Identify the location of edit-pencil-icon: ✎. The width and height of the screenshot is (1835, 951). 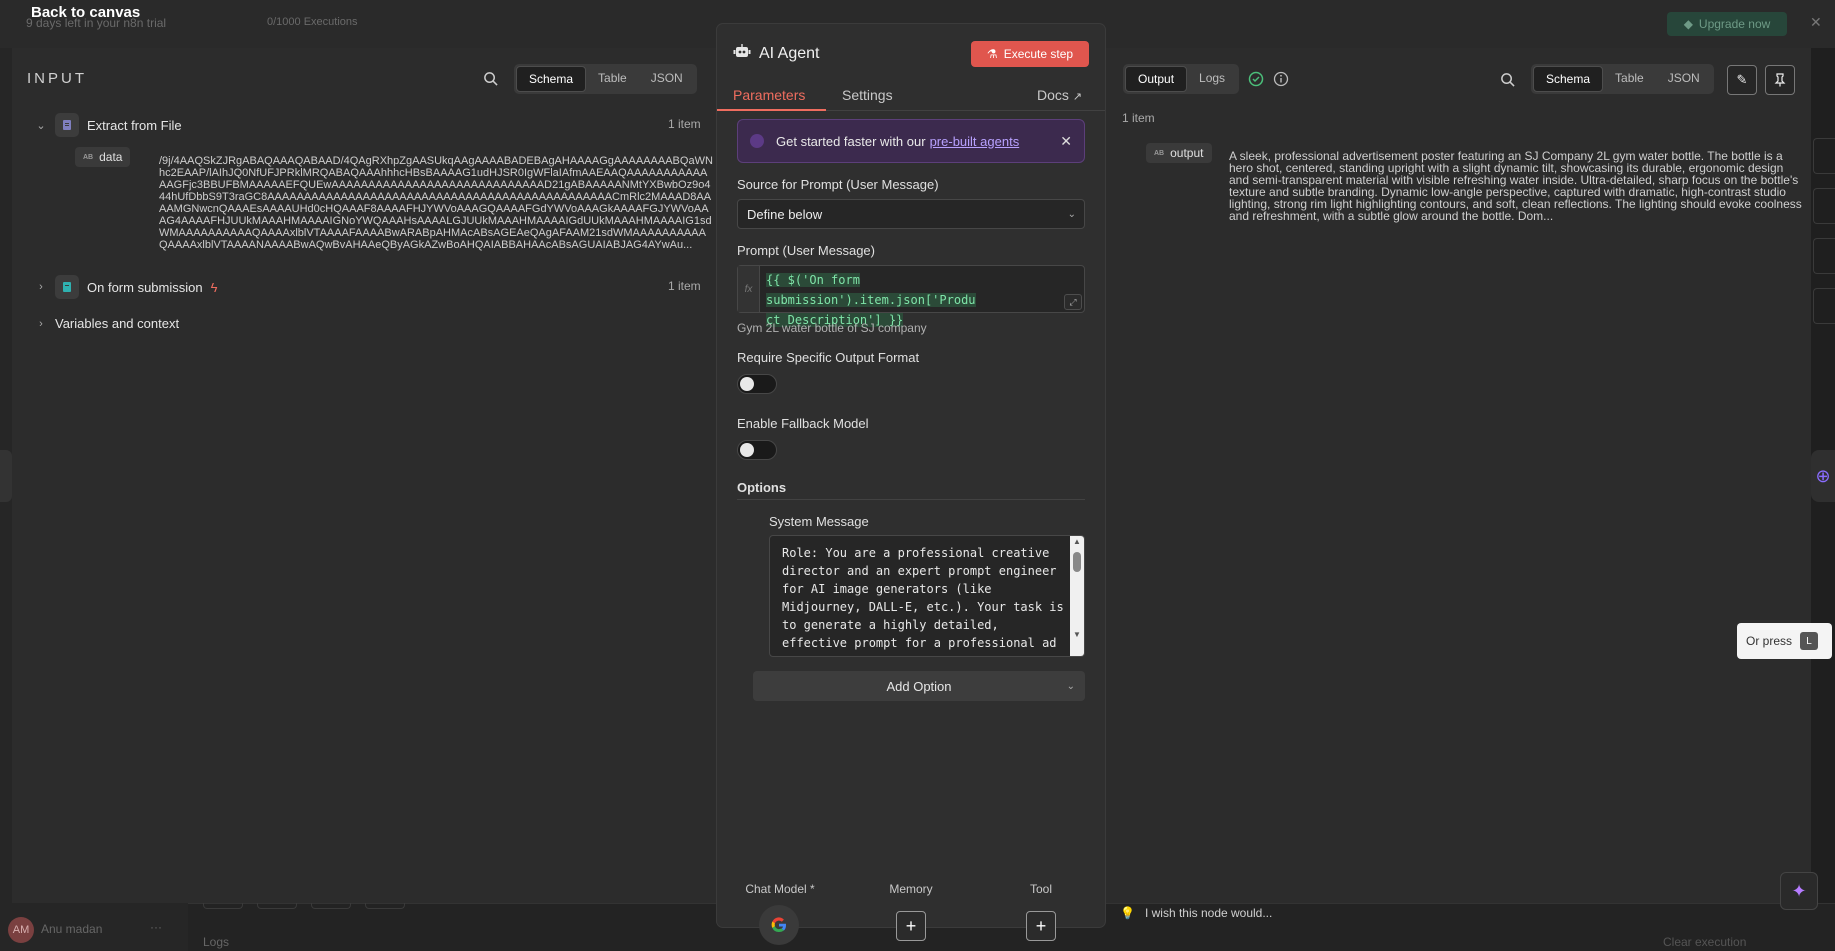
(1742, 80).